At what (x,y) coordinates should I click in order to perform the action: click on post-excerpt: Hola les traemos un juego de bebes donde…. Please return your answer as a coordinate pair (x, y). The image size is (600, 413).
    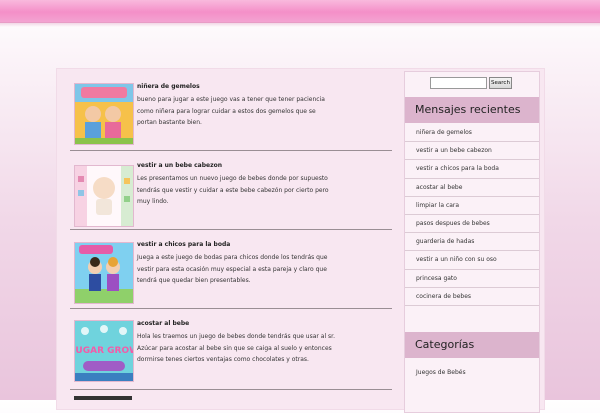
    Looking at the image, I should click on (236, 348).